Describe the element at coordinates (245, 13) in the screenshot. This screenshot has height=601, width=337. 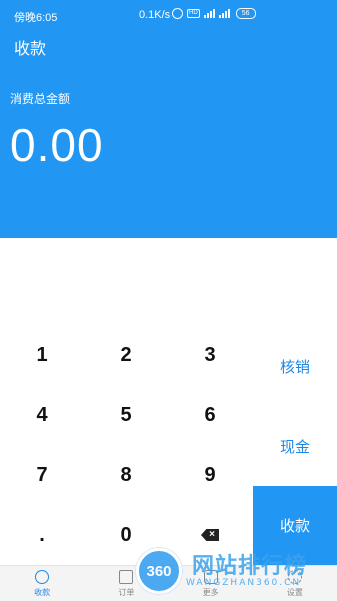
I see `battery-icon: 56` at that location.